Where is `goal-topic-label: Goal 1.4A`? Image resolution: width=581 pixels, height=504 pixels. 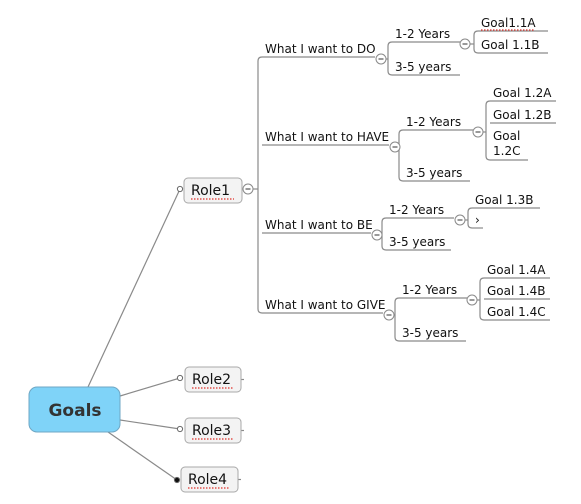
goal-topic-label: Goal 1.4A is located at coordinates (516, 270).